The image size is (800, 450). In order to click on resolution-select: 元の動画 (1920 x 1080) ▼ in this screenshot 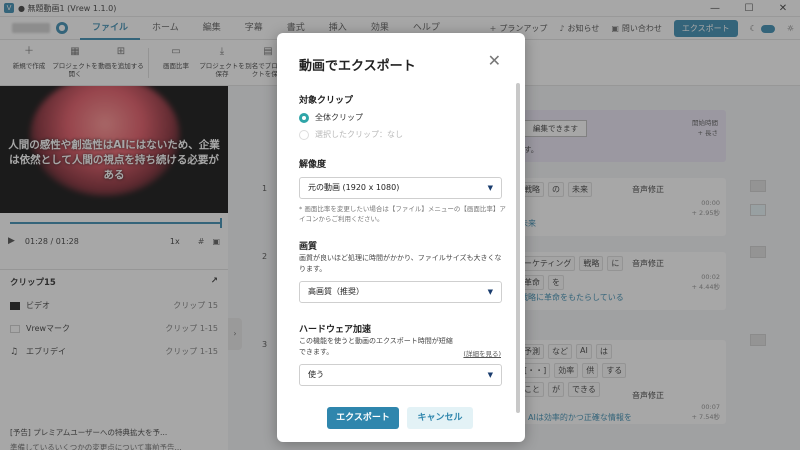, I will do `click(400, 188)`.